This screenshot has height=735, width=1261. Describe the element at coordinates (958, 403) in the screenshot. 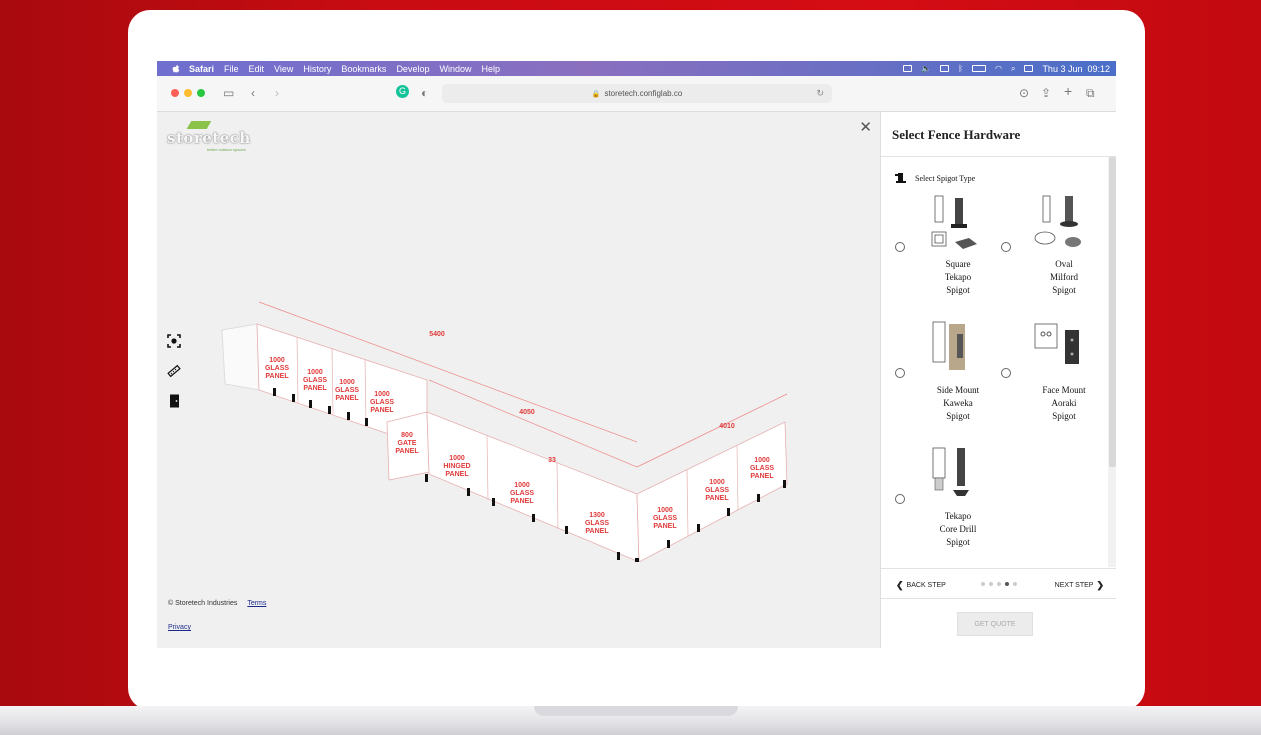

I see `option-label-side-mount-kaweka: Side Mount Kaweka Spigot` at that location.